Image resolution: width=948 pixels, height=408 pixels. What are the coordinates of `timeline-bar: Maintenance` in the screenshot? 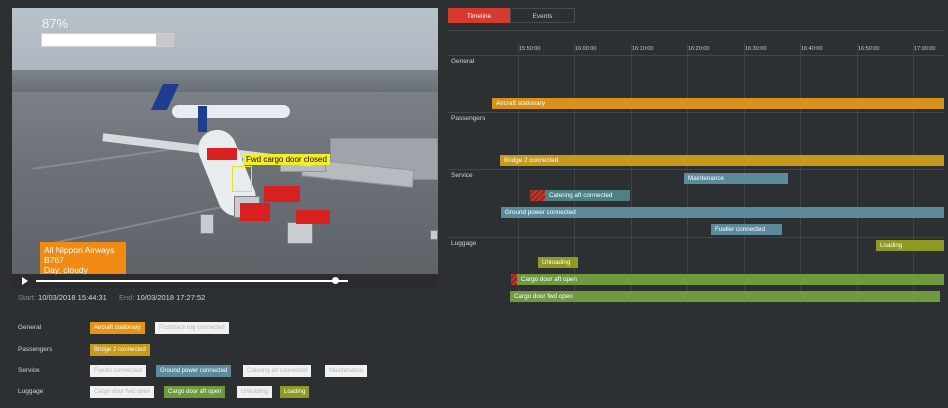 It's located at (736, 178).